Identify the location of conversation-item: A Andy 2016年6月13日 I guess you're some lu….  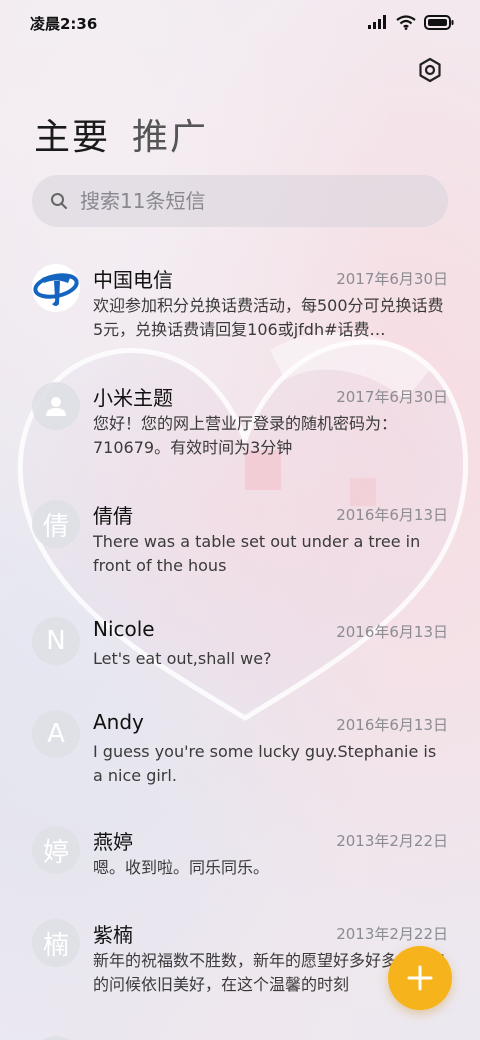
(240, 751).